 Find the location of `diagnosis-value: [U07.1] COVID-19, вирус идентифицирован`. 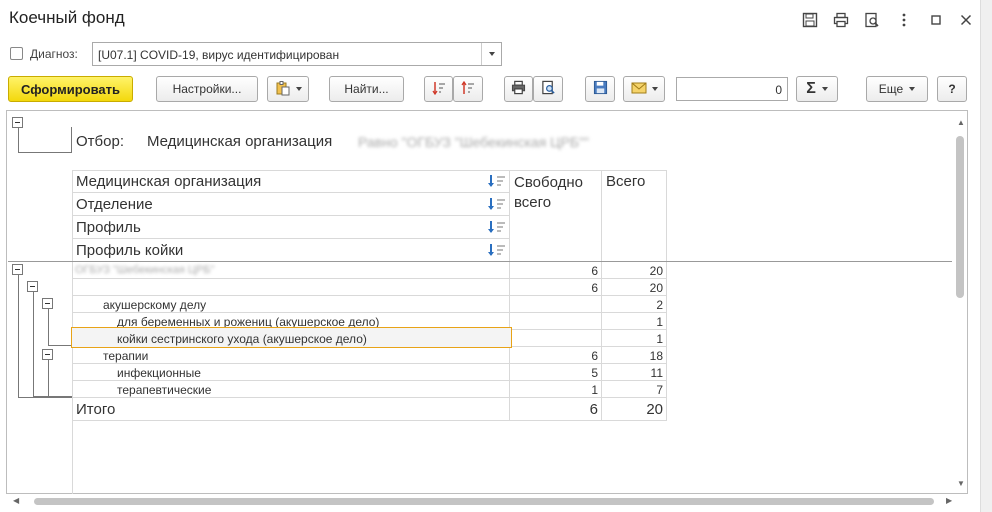

diagnosis-value: [U07.1] COVID-19, вирус идентифицирован is located at coordinates (219, 55).